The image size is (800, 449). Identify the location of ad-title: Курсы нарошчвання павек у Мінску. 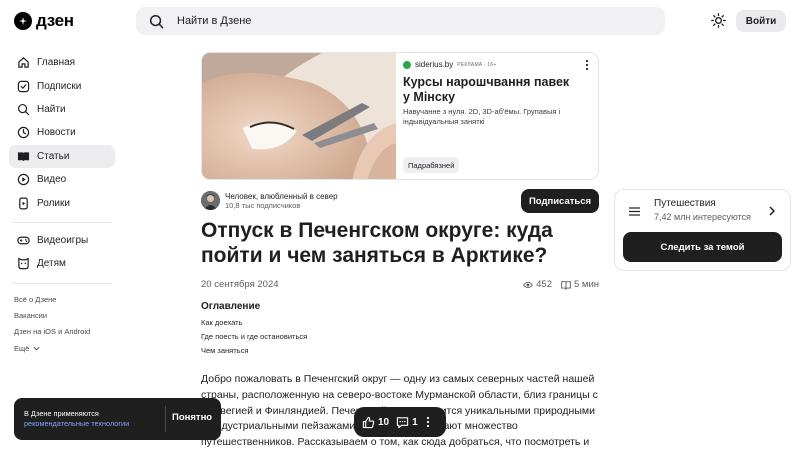
(488, 89).